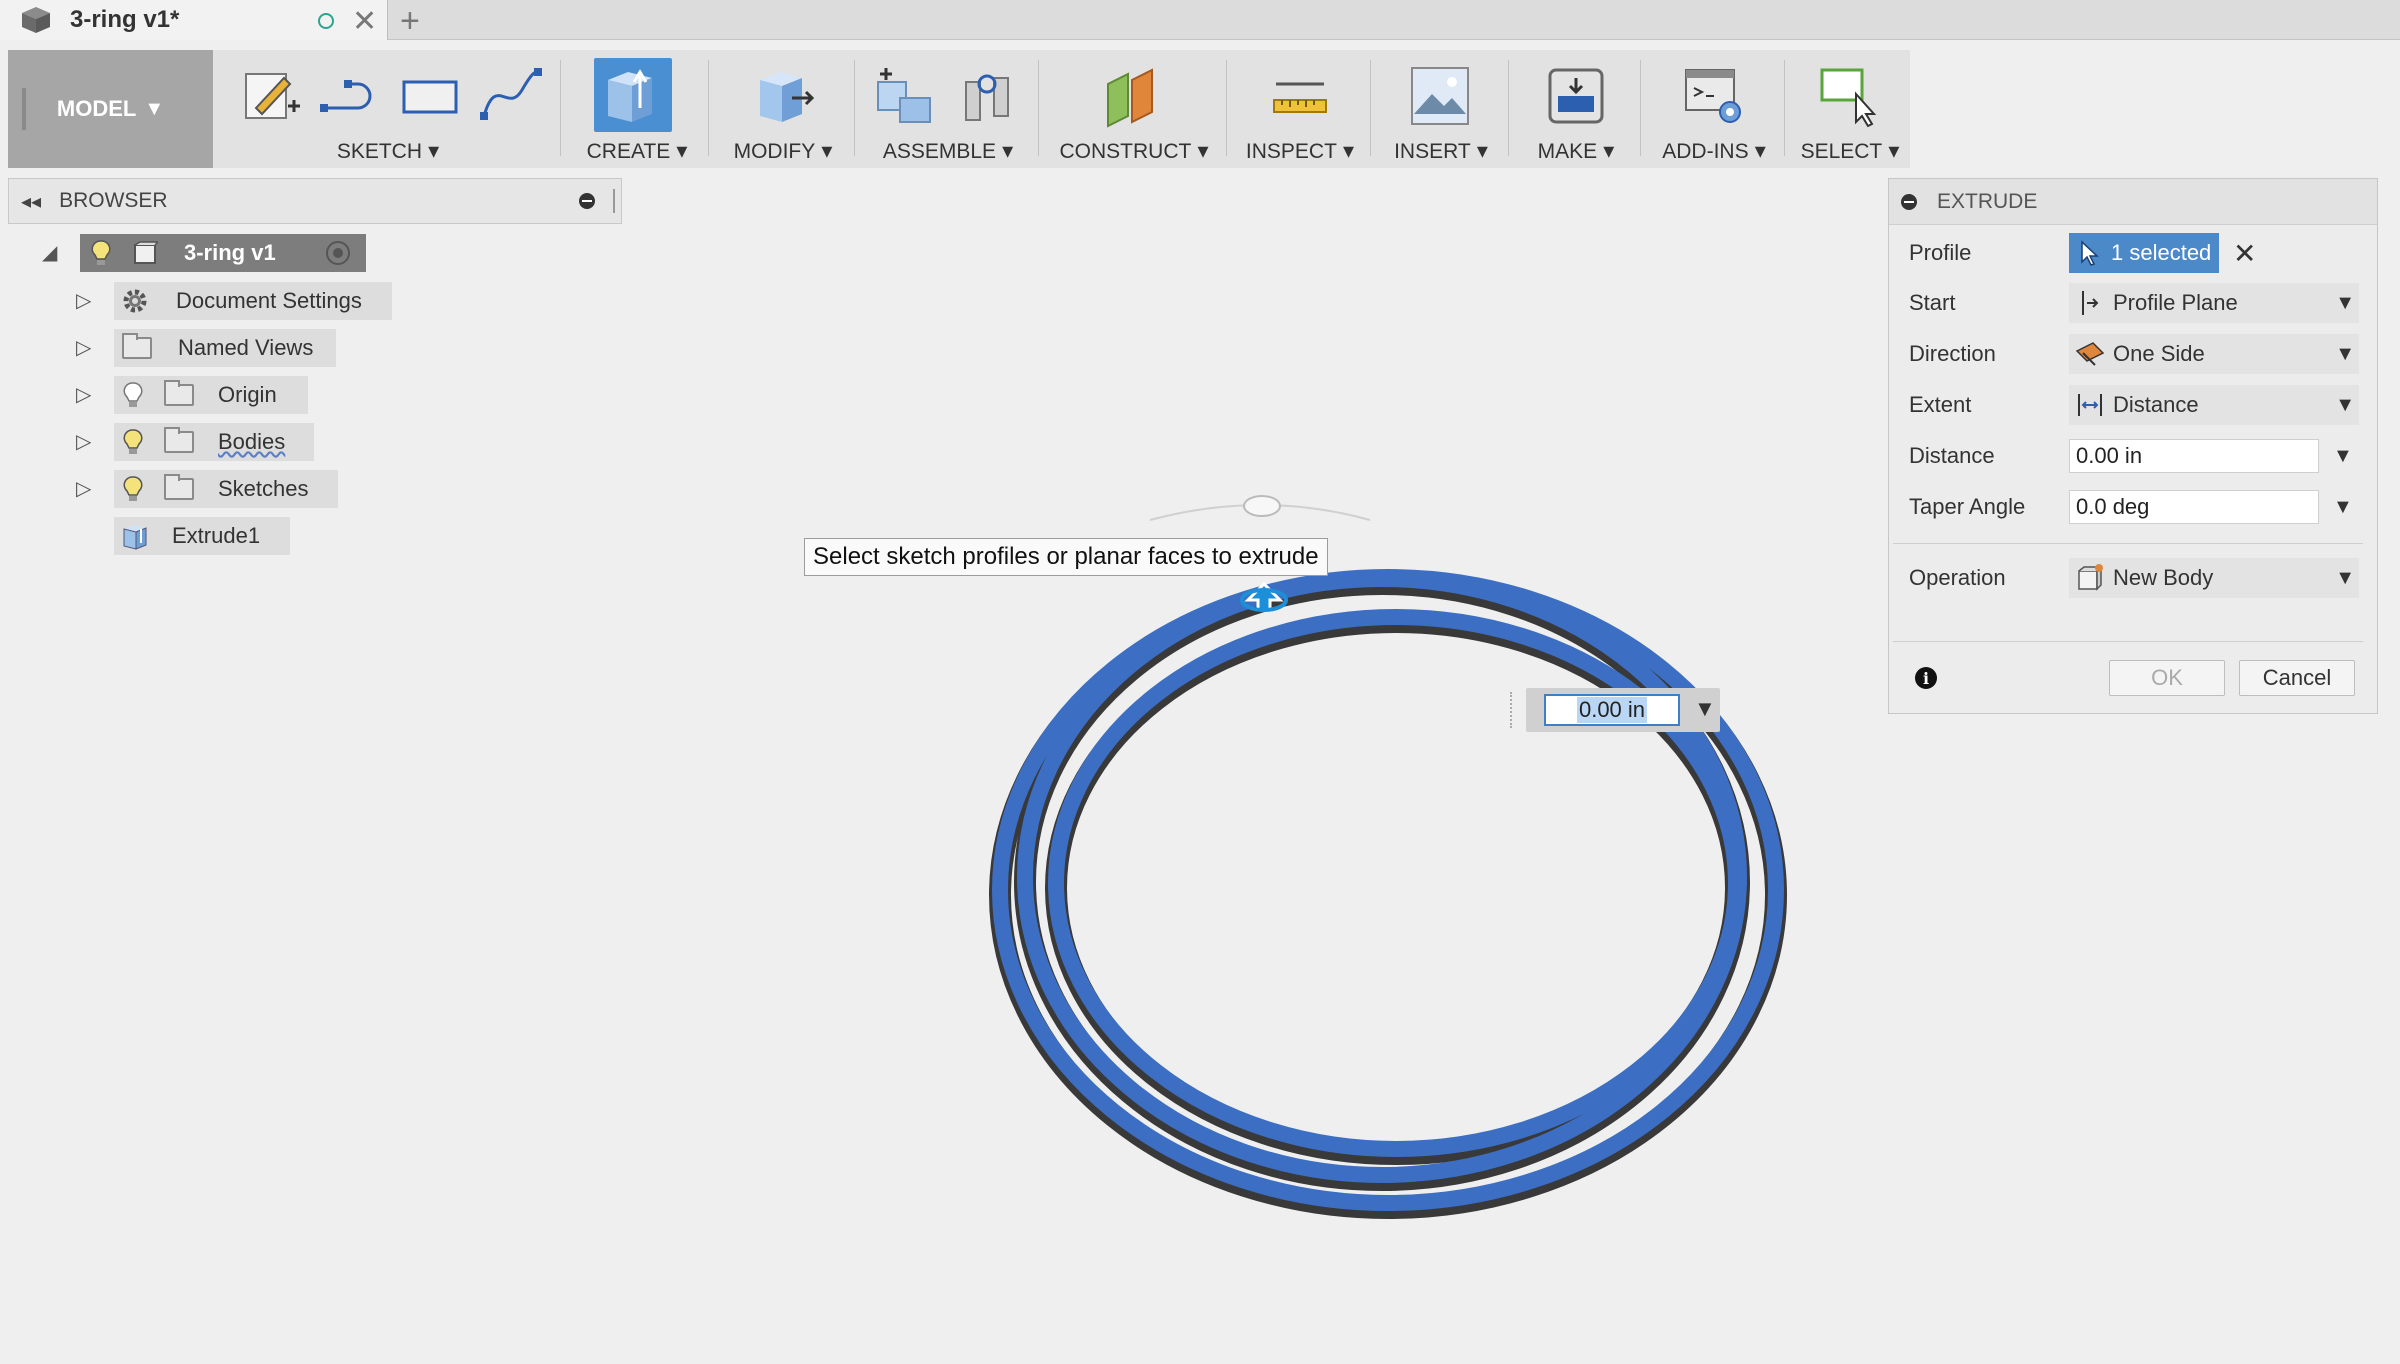  What do you see at coordinates (2194, 507) in the screenshot?
I see `taper-angle-field: 0.0 deg` at bounding box center [2194, 507].